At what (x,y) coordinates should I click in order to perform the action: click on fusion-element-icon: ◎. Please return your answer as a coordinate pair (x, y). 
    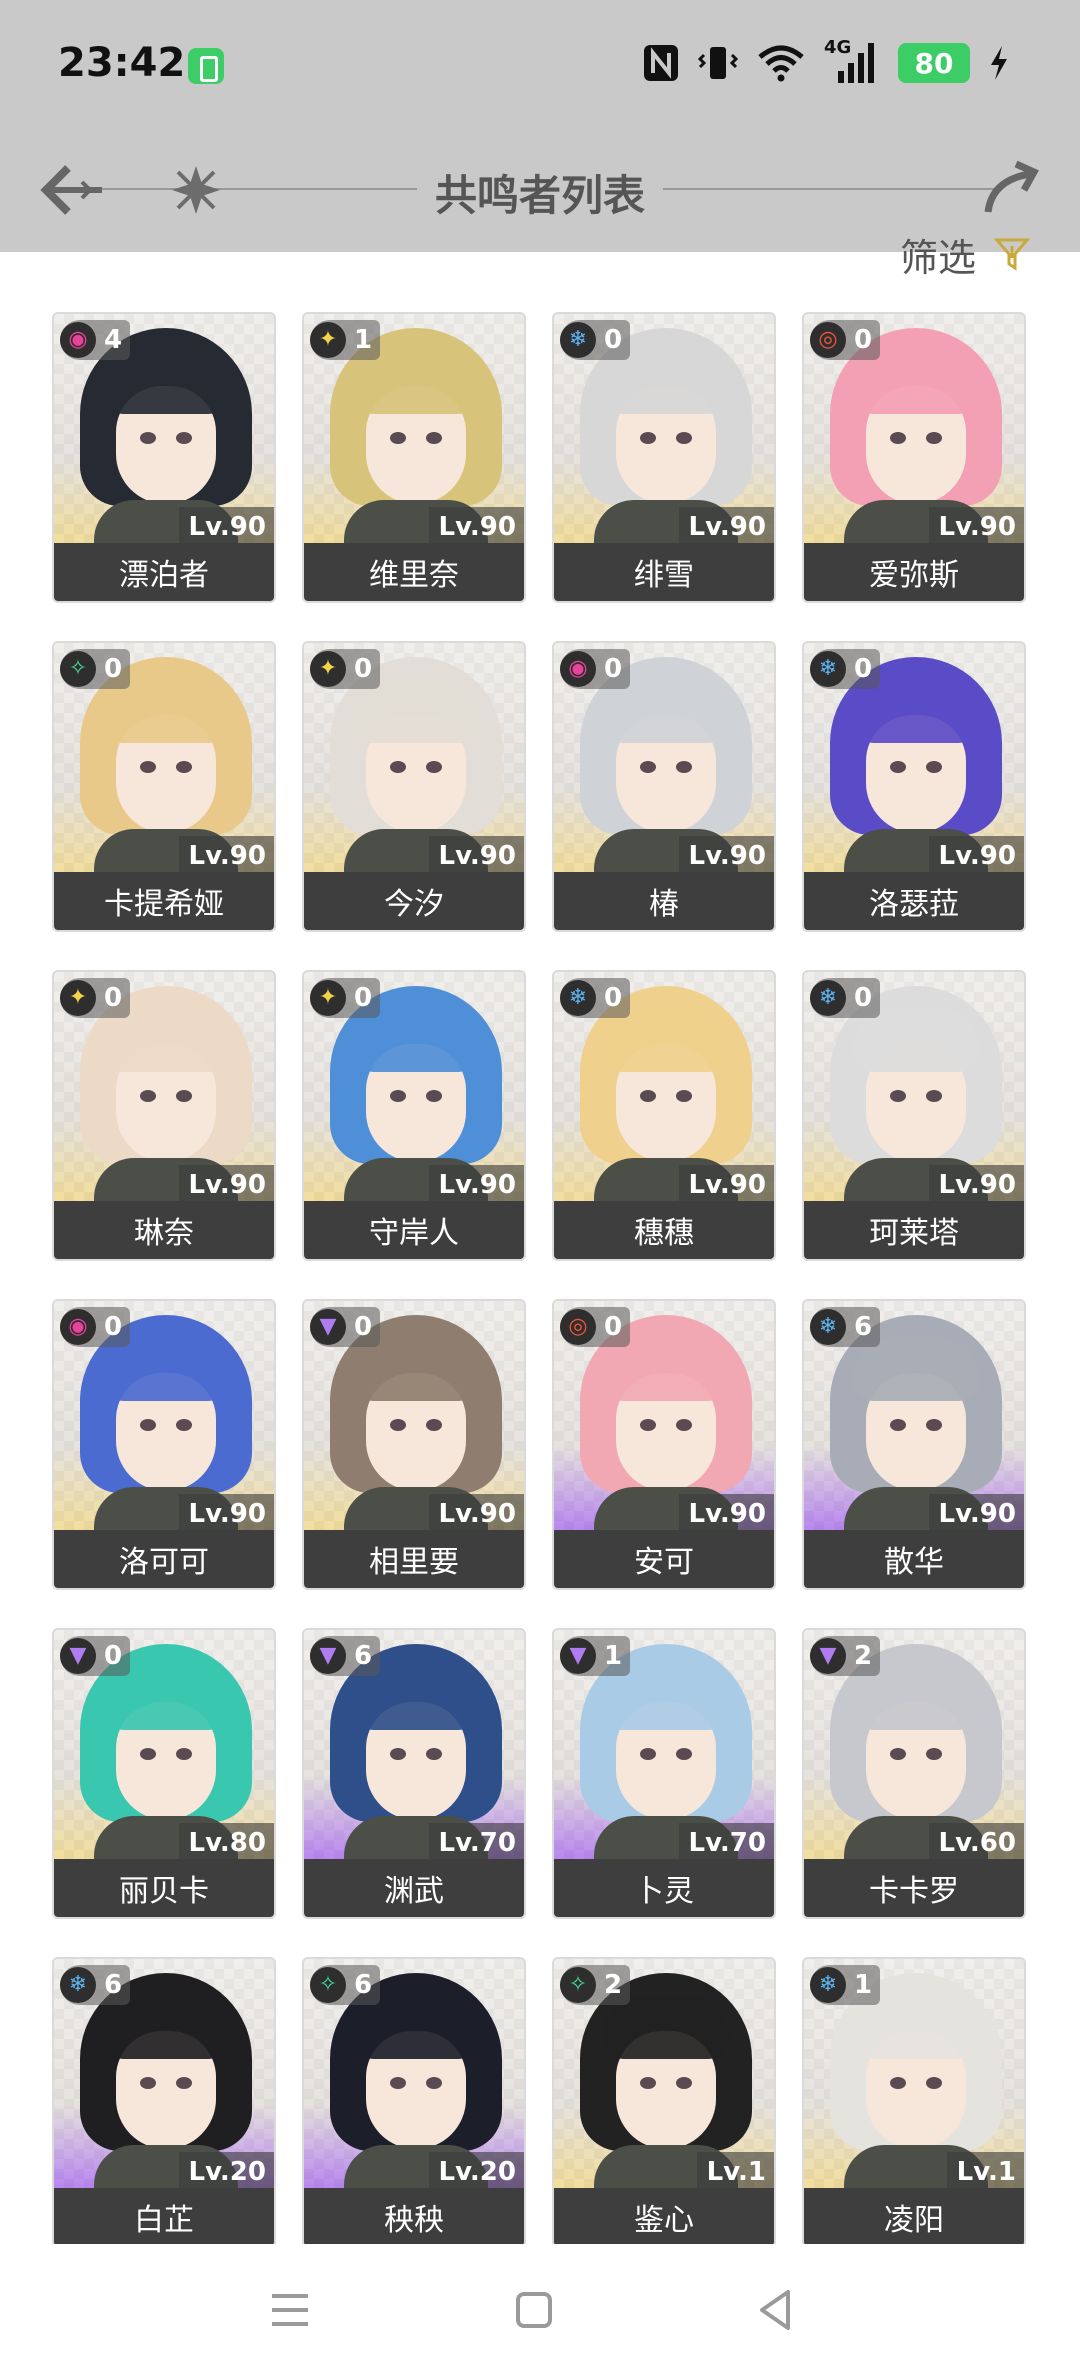
    Looking at the image, I should click on (828, 340).